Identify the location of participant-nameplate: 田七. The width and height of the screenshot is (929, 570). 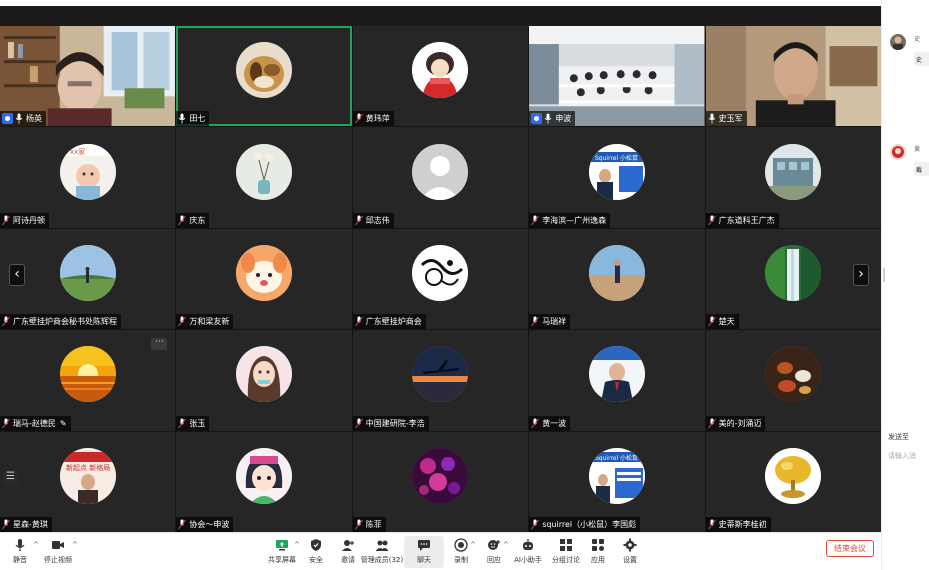
(193, 119).